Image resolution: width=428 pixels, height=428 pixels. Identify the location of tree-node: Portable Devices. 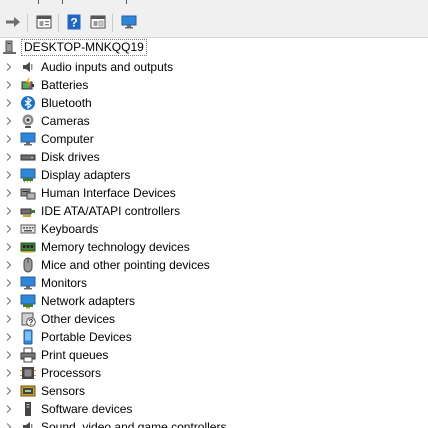
(214, 337).